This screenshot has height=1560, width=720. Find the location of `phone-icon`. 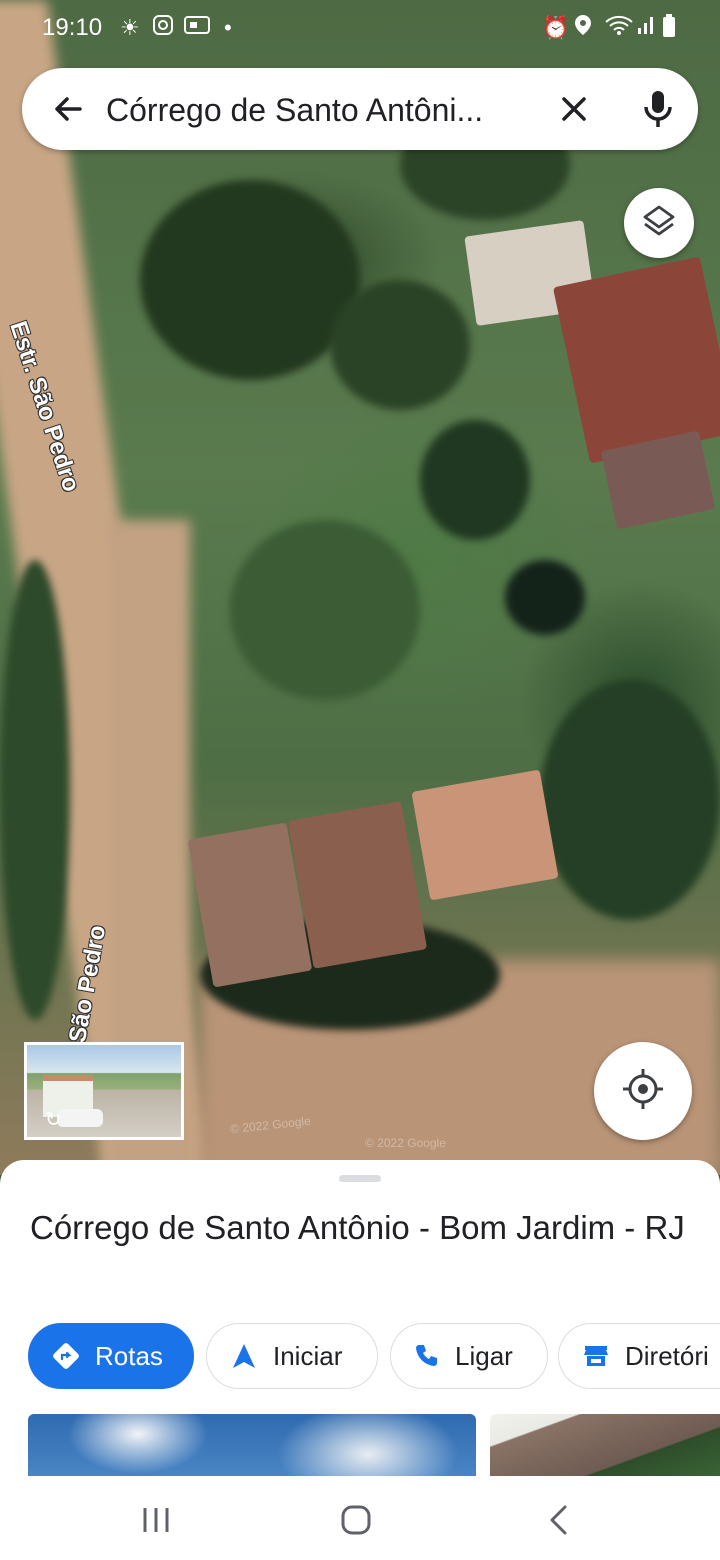

phone-icon is located at coordinates (426, 1356).